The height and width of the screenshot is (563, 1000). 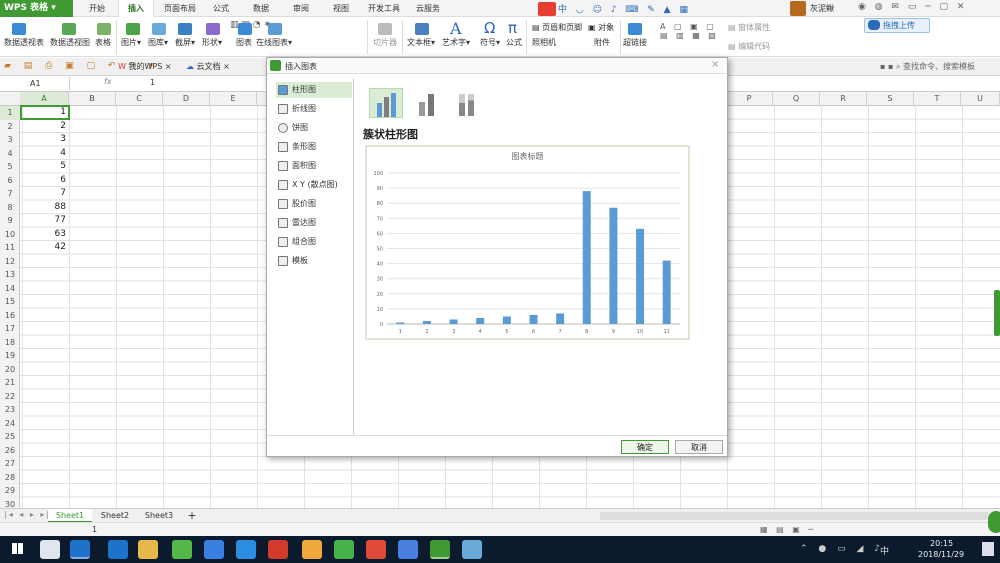 What do you see at coordinates (937, 99) in the screenshot?
I see `column-header: T` at bounding box center [937, 99].